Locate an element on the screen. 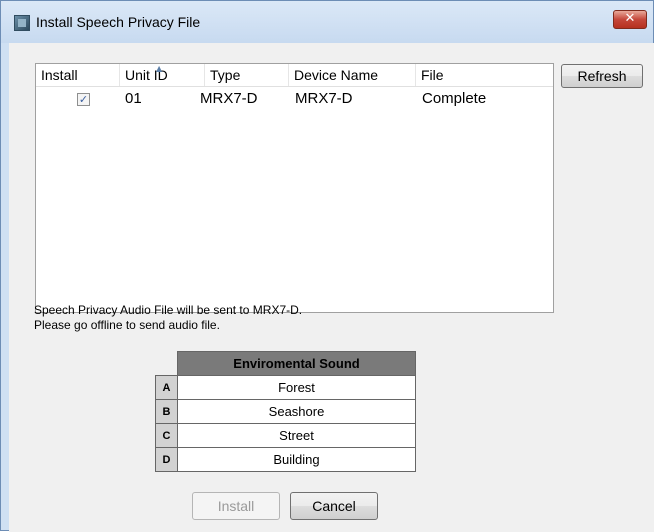 This screenshot has width=654, height=532. sort-ascending-icon: ▲ is located at coordinates (159, 68).